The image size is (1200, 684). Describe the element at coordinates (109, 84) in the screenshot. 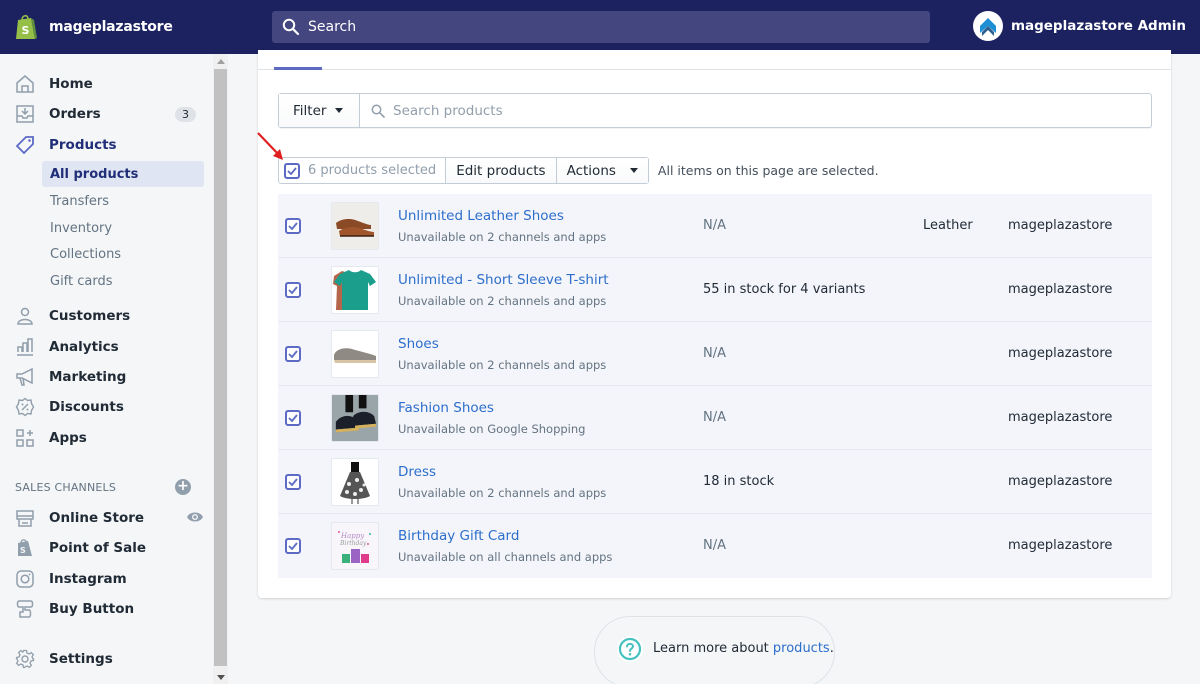

I see `sidebar-item-home: Home` at that location.